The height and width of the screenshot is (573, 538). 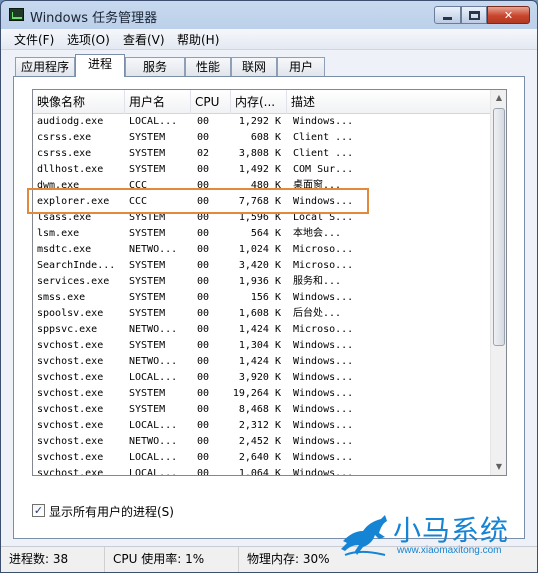 I want to click on column-cpu: CPU, so click(x=211, y=102).